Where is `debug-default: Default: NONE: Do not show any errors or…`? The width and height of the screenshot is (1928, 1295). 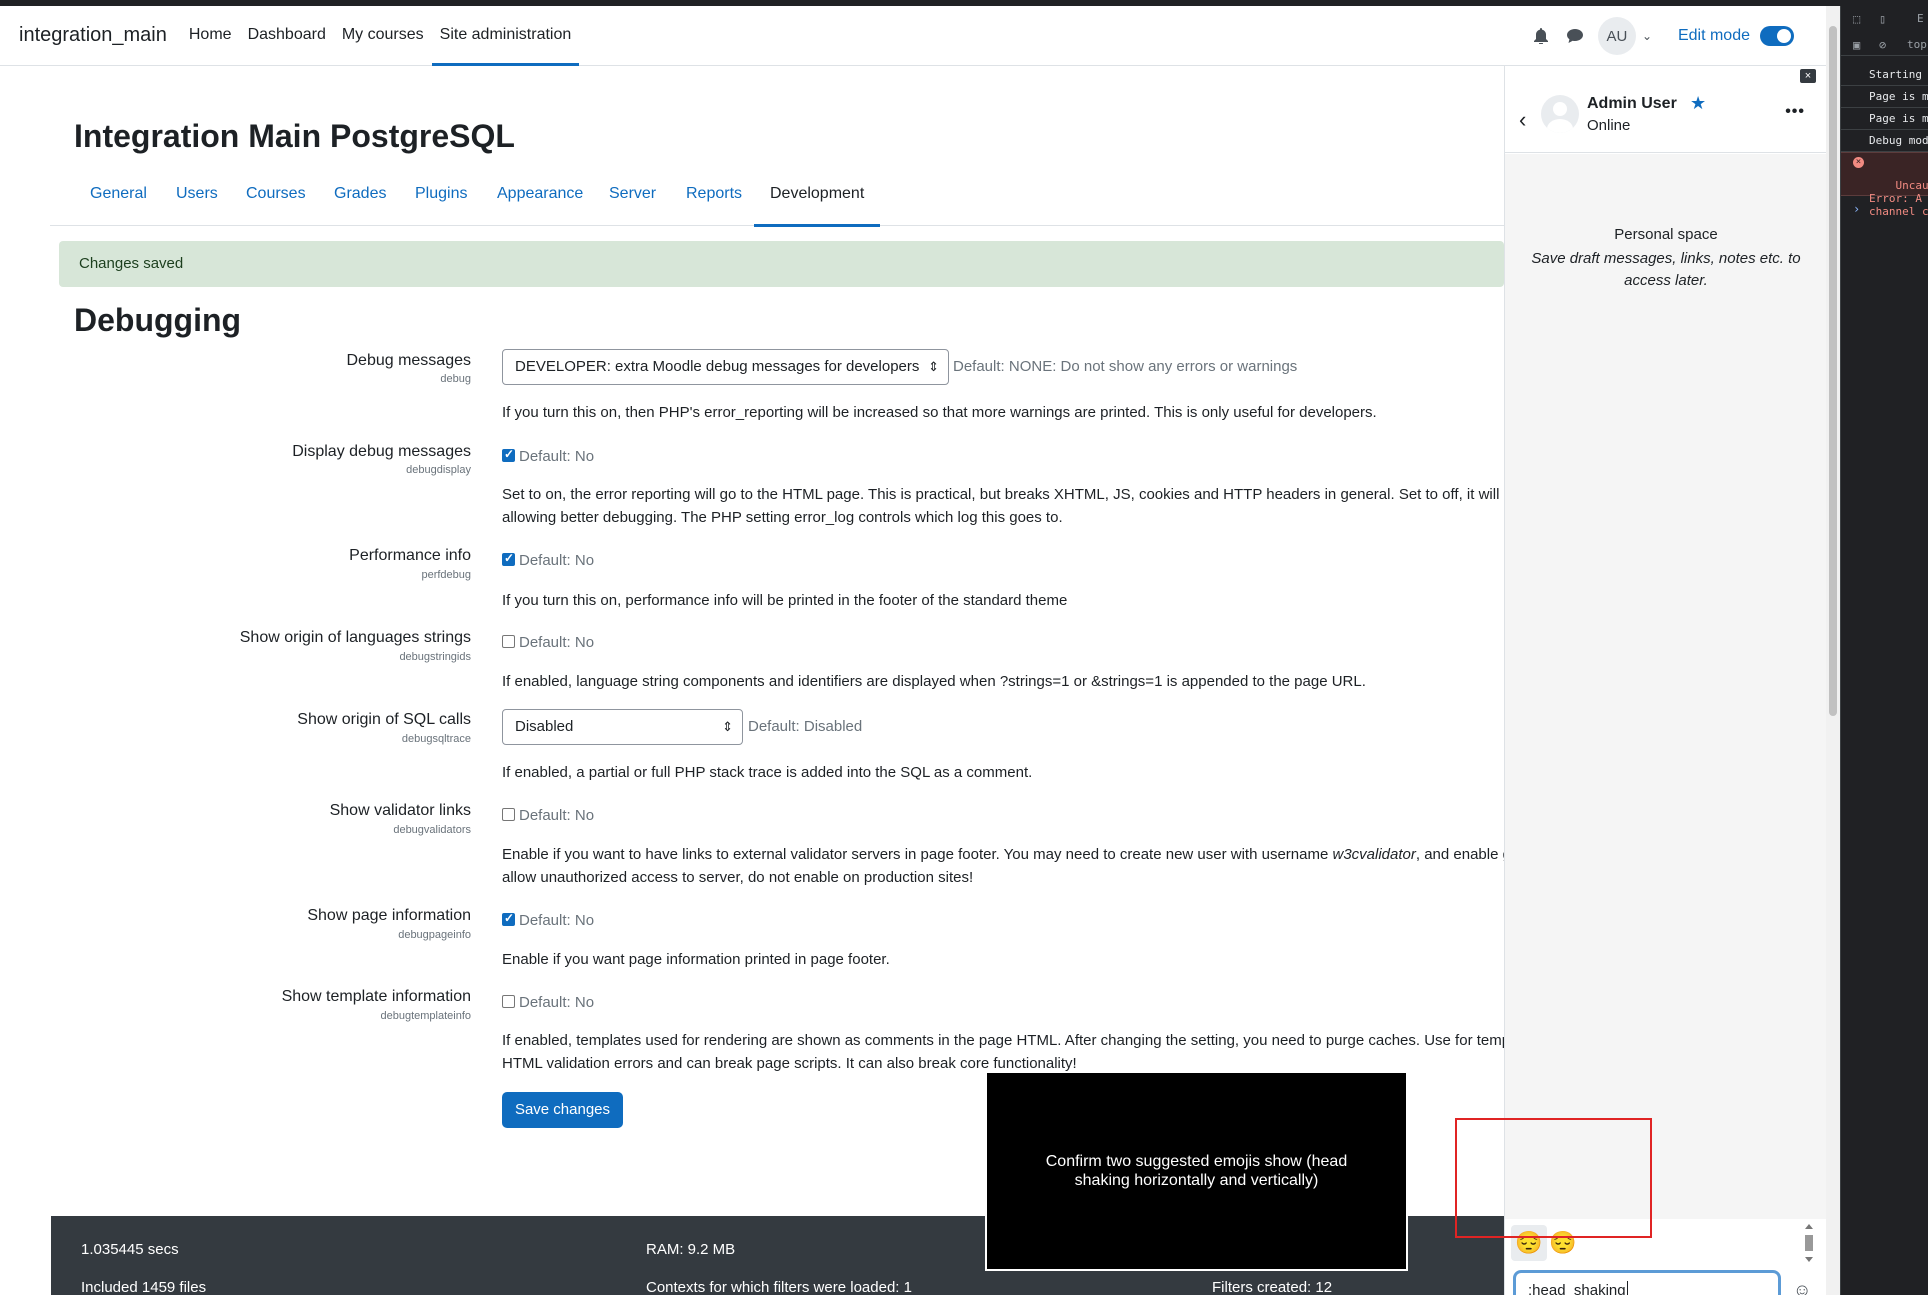
debug-default: Default: NONE: Do not show any errors or… is located at coordinates (1125, 366).